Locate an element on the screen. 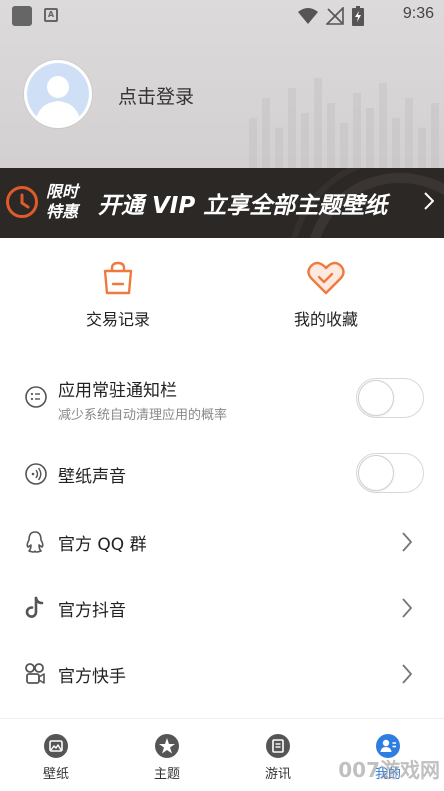 Image resolution: width=444 pixels, height=791 pixels. theme-icon is located at coordinates (167, 746).